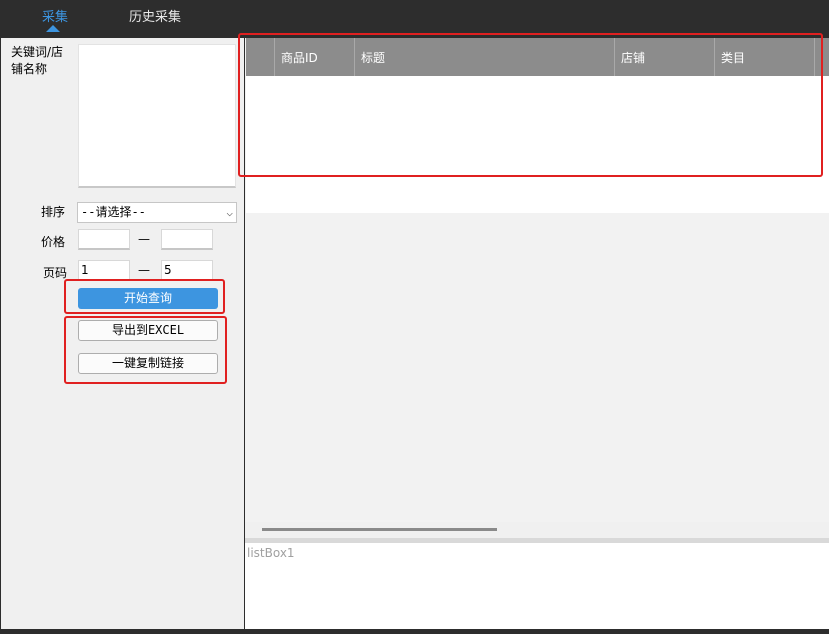 Image resolution: width=829 pixels, height=634 pixels. What do you see at coordinates (53, 242) in the screenshot?
I see `price-label: 价格` at bounding box center [53, 242].